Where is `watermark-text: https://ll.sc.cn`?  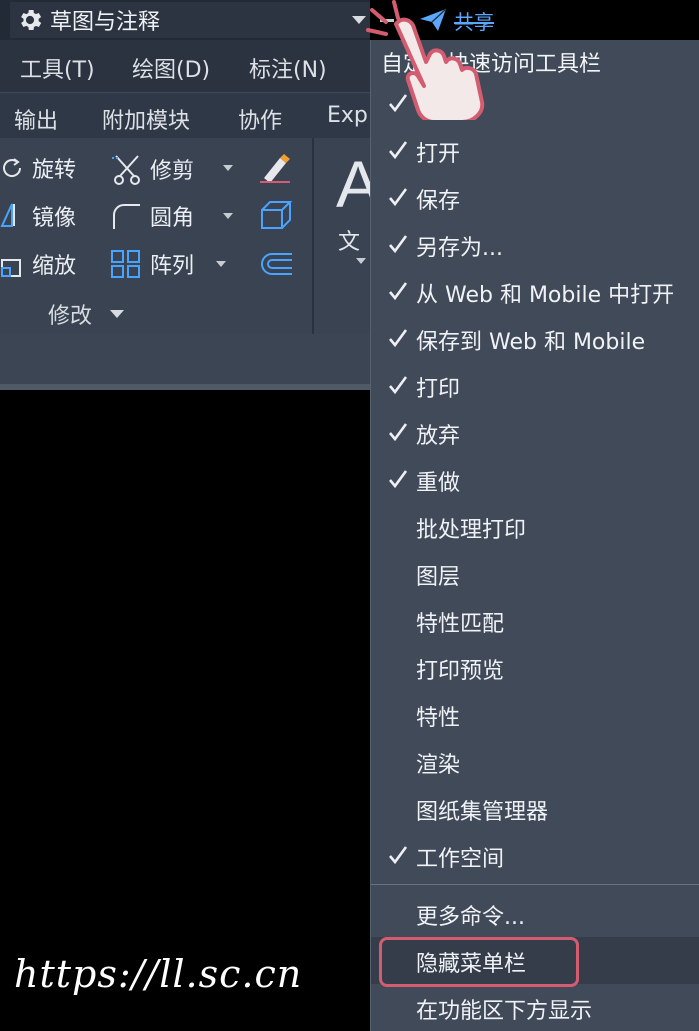 watermark-text: https://ll.sc.cn is located at coordinates (158, 974).